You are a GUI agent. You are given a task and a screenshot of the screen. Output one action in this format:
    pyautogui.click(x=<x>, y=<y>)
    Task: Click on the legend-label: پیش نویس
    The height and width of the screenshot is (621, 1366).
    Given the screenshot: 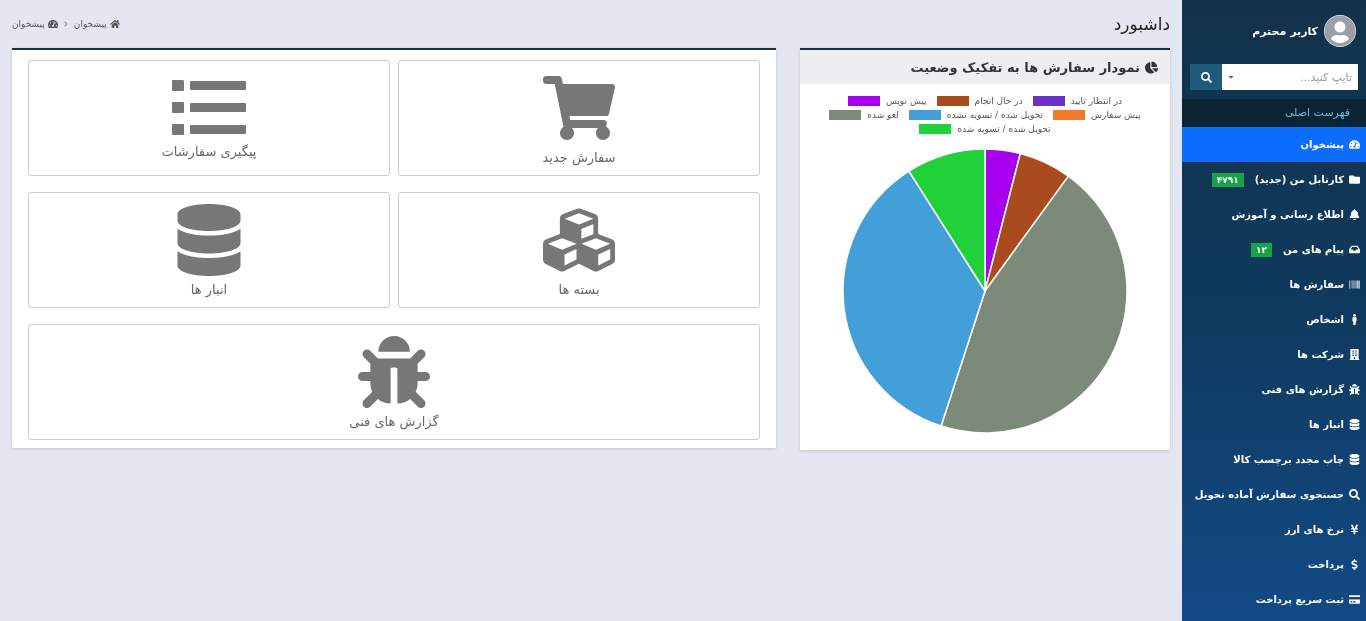 What is the action you would take?
    pyautogui.click(x=906, y=101)
    